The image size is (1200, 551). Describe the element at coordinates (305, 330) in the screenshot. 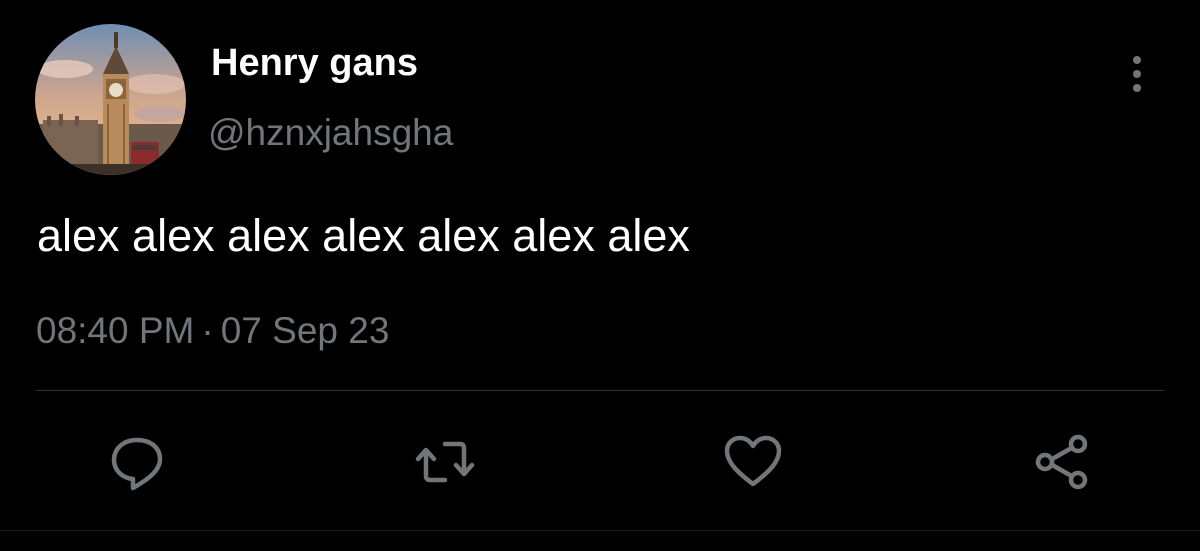

I see `tweet-date: 07 Sep 23` at that location.